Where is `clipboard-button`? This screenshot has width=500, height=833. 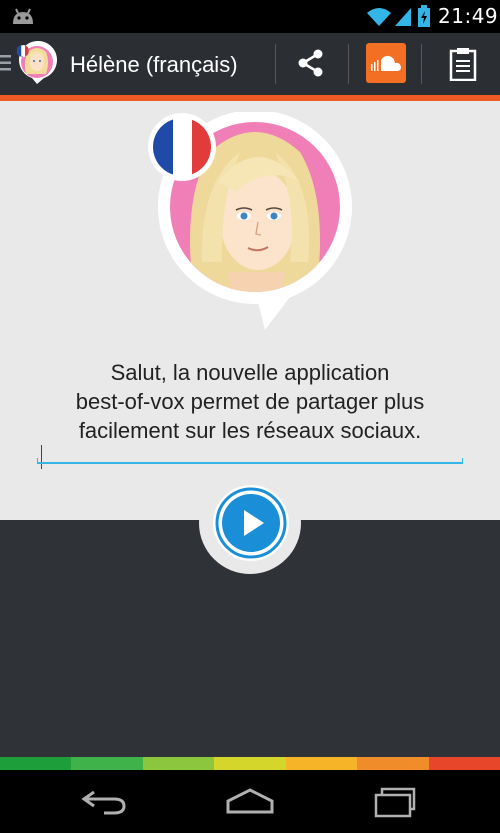
clipboard-button is located at coordinates (463, 64).